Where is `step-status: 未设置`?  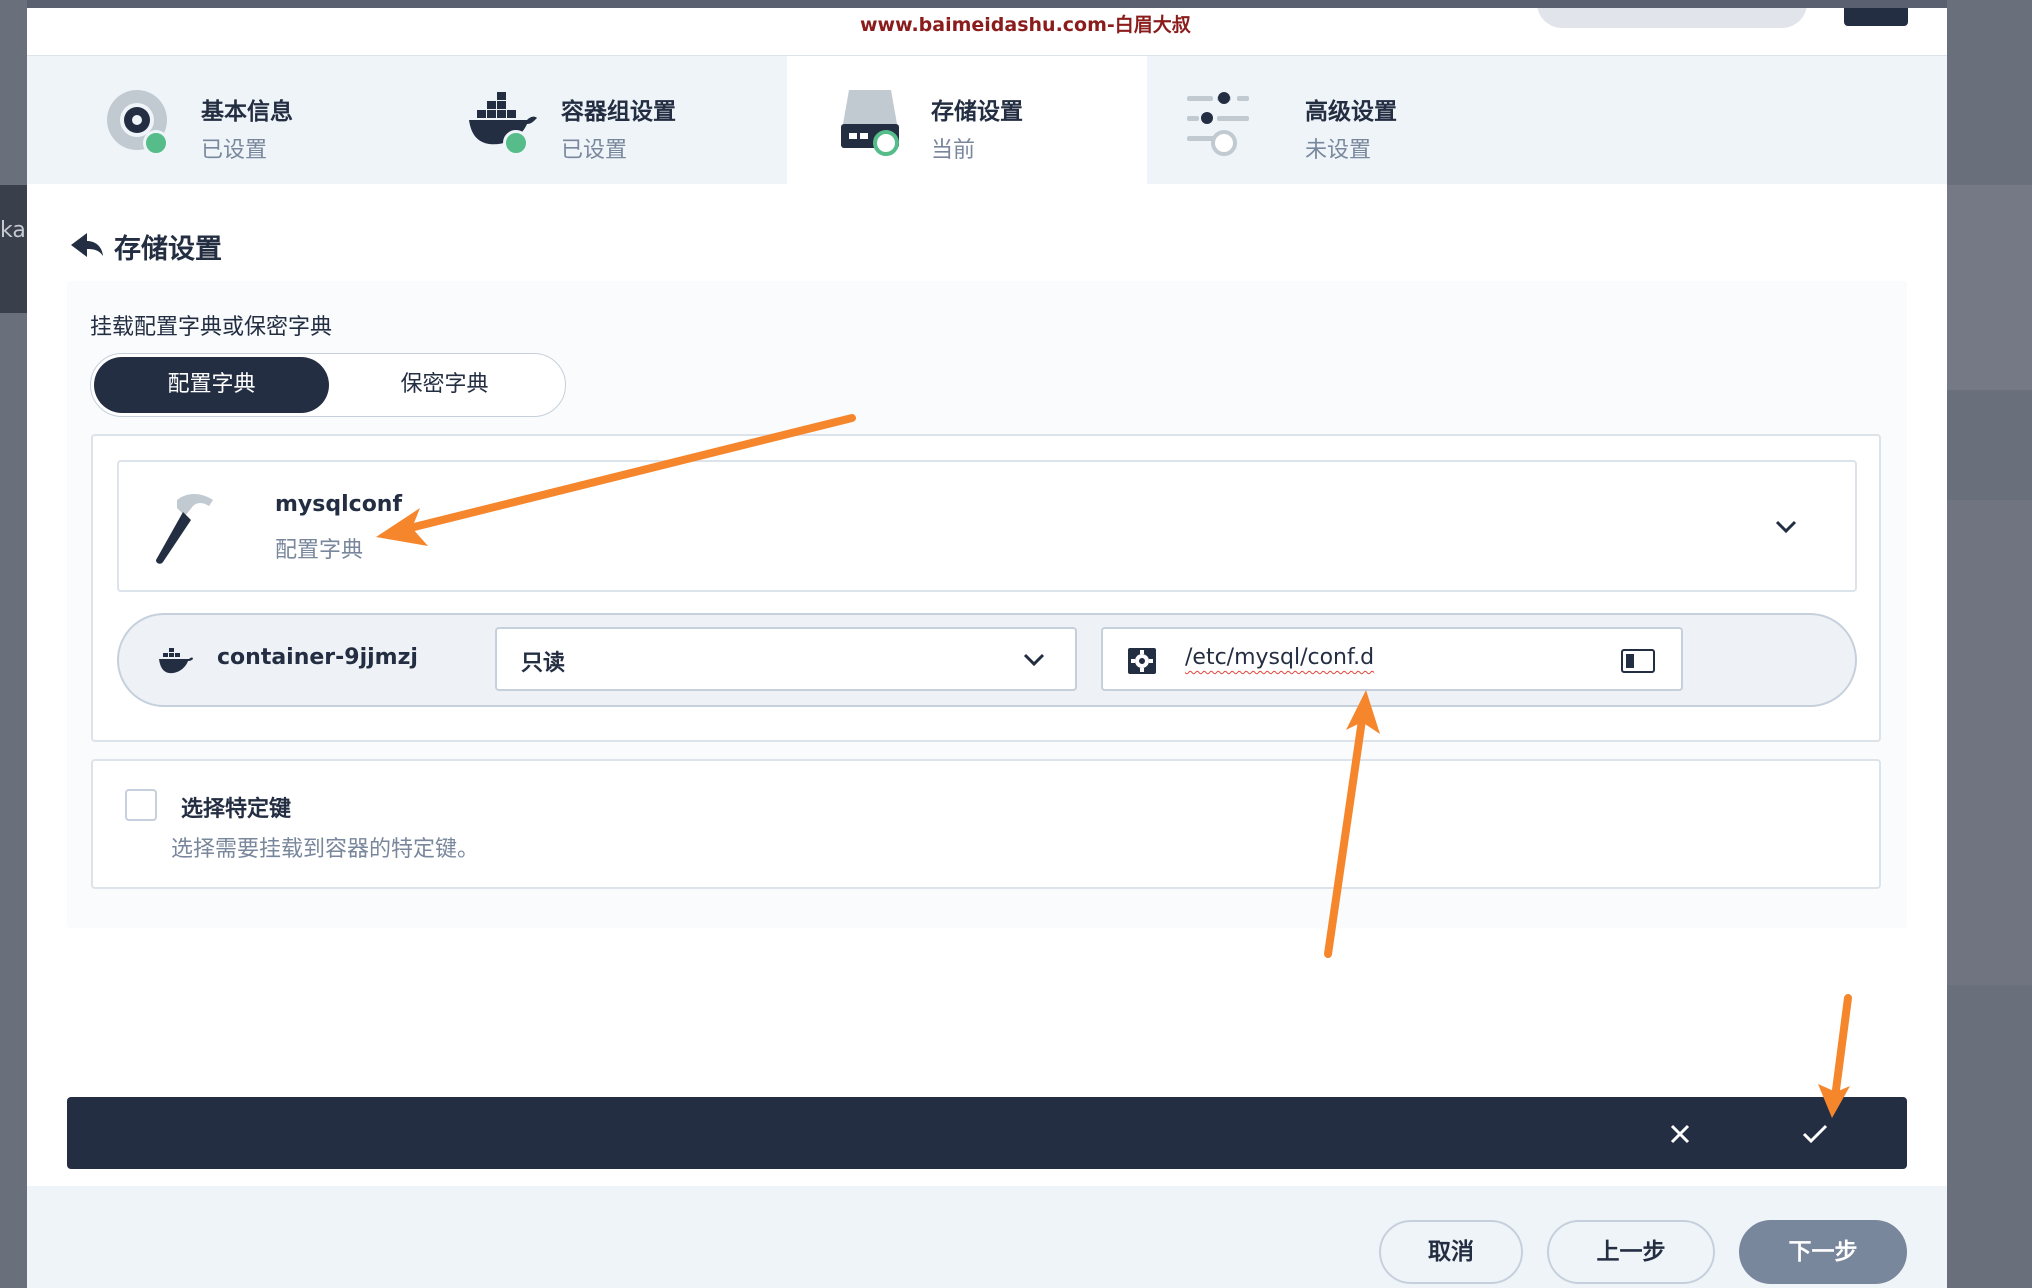
step-status: 未设置 is located at coordinates (1338, 150).